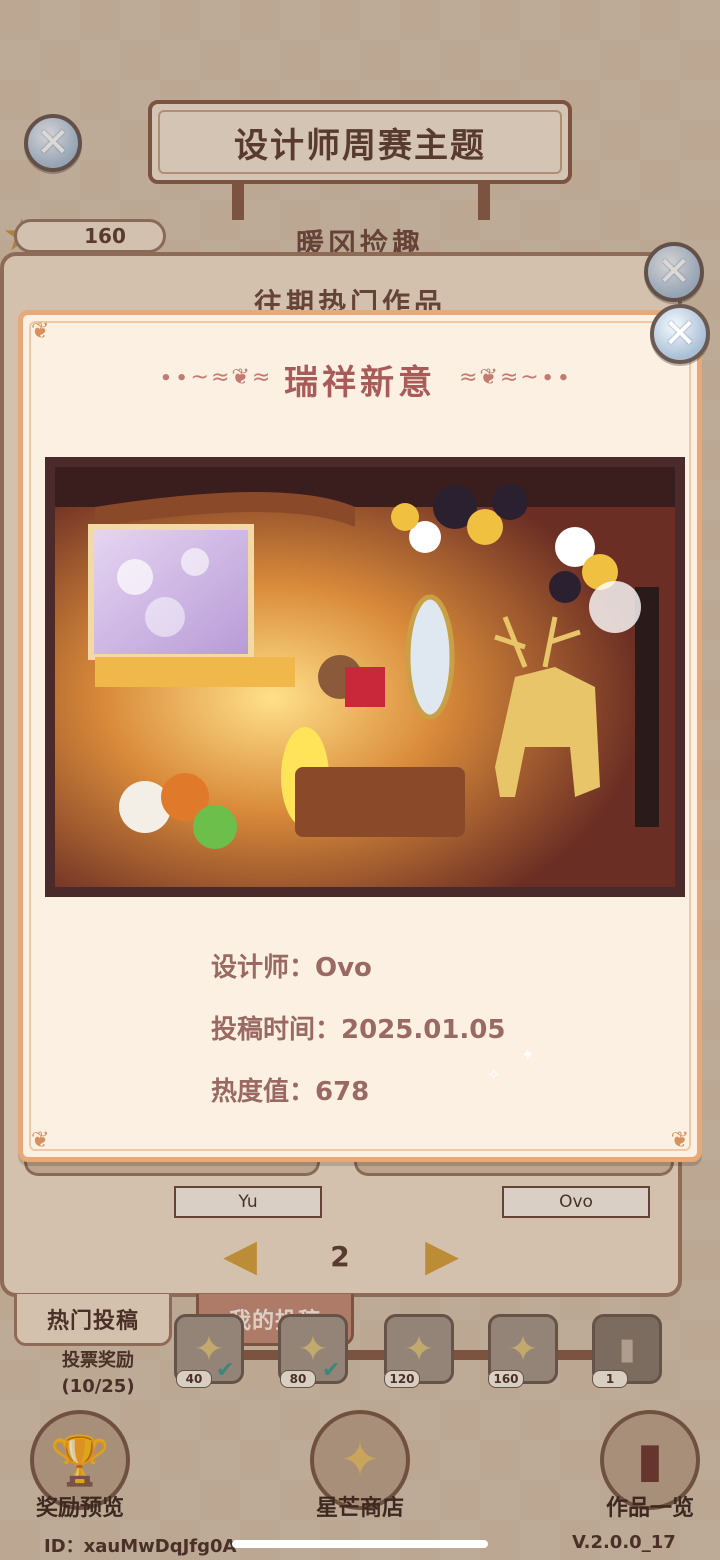 This screenshot has height=1560, width=720. I want to click on sparkle-icon: ✧, so click(494, 1074).